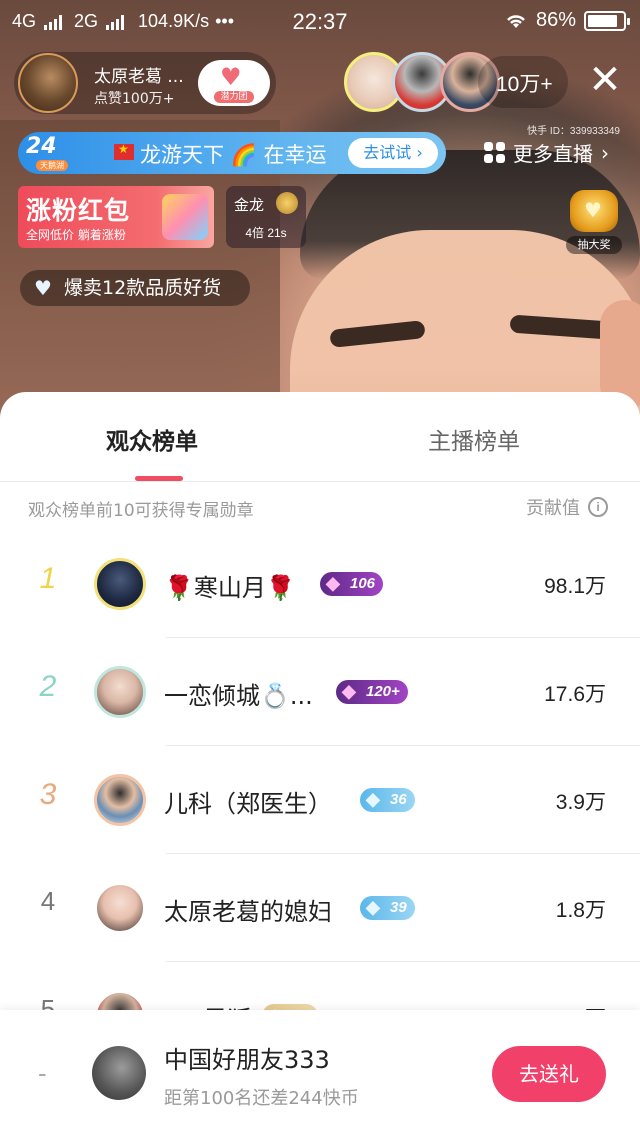 This screenshot has height=1138, width=640. Describe the element at coordinates (516, 21) in the screenshot. I see `wifi-icon` at that location.